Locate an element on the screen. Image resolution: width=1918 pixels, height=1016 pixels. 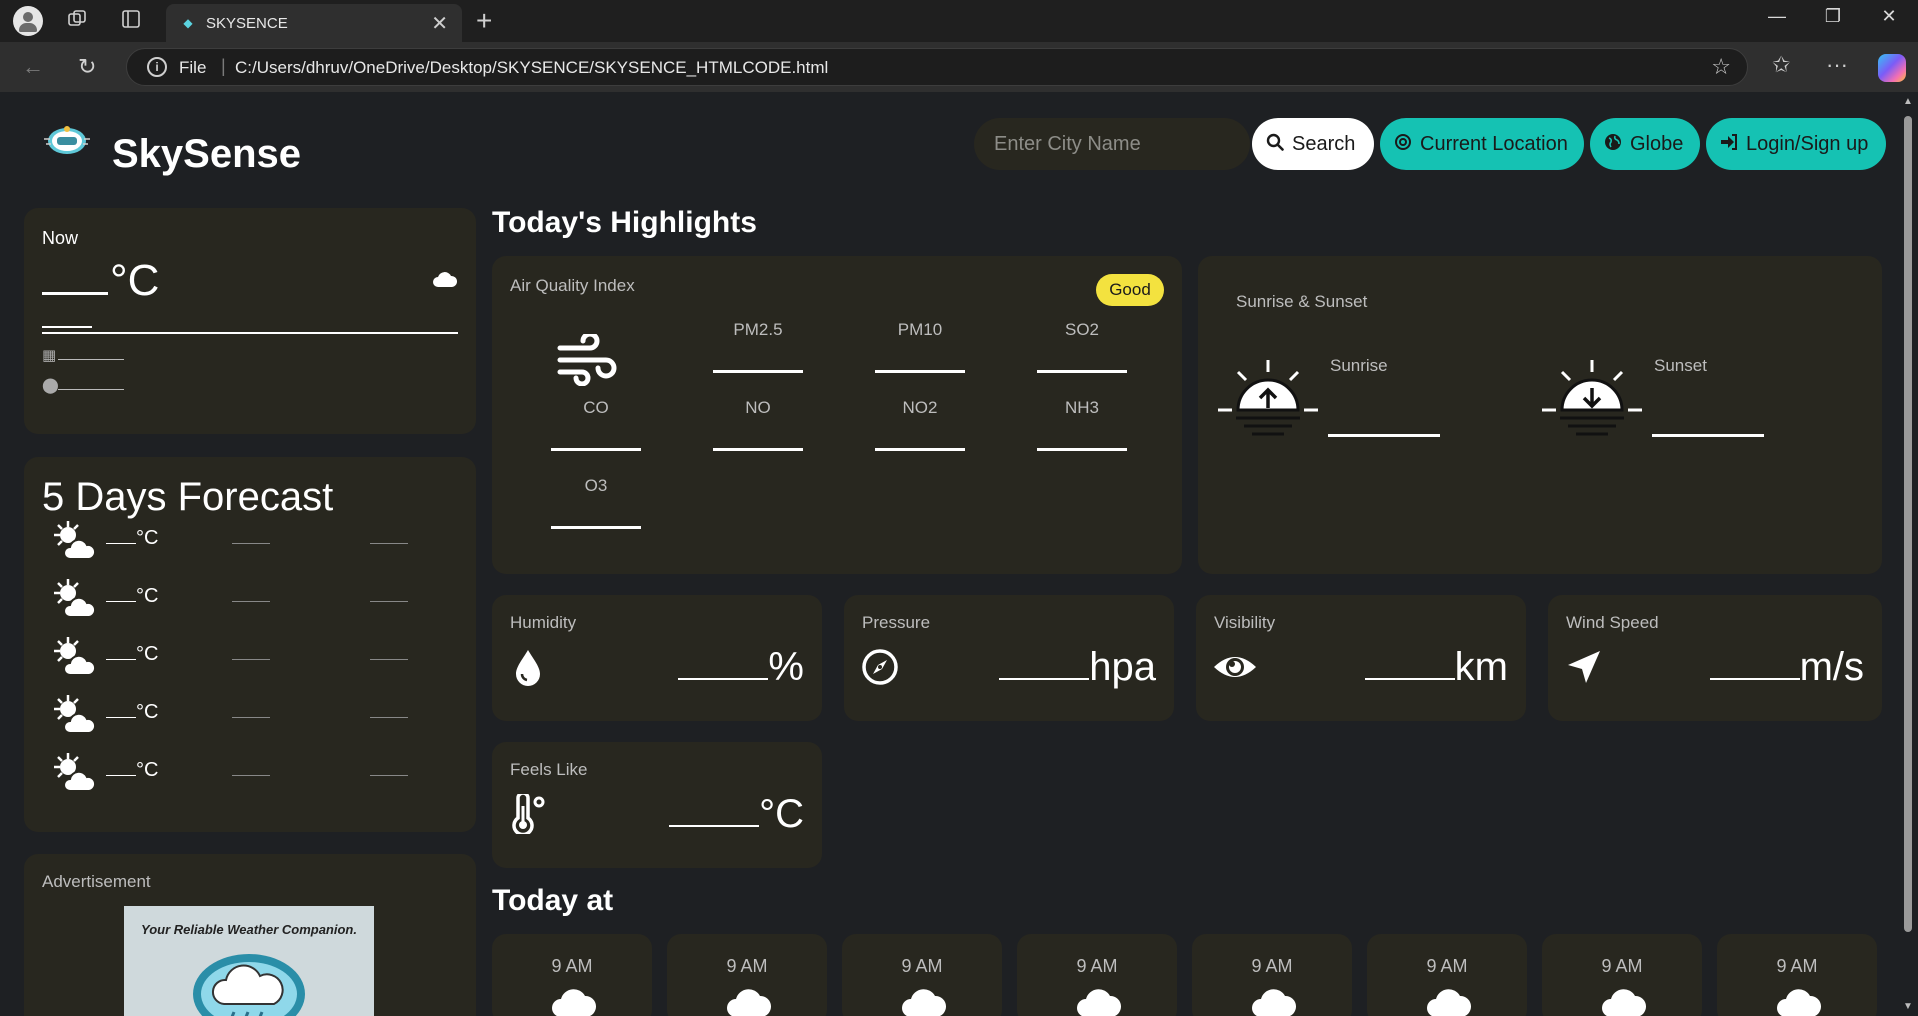
aq-label: CO is located at coordinates (596, 407).